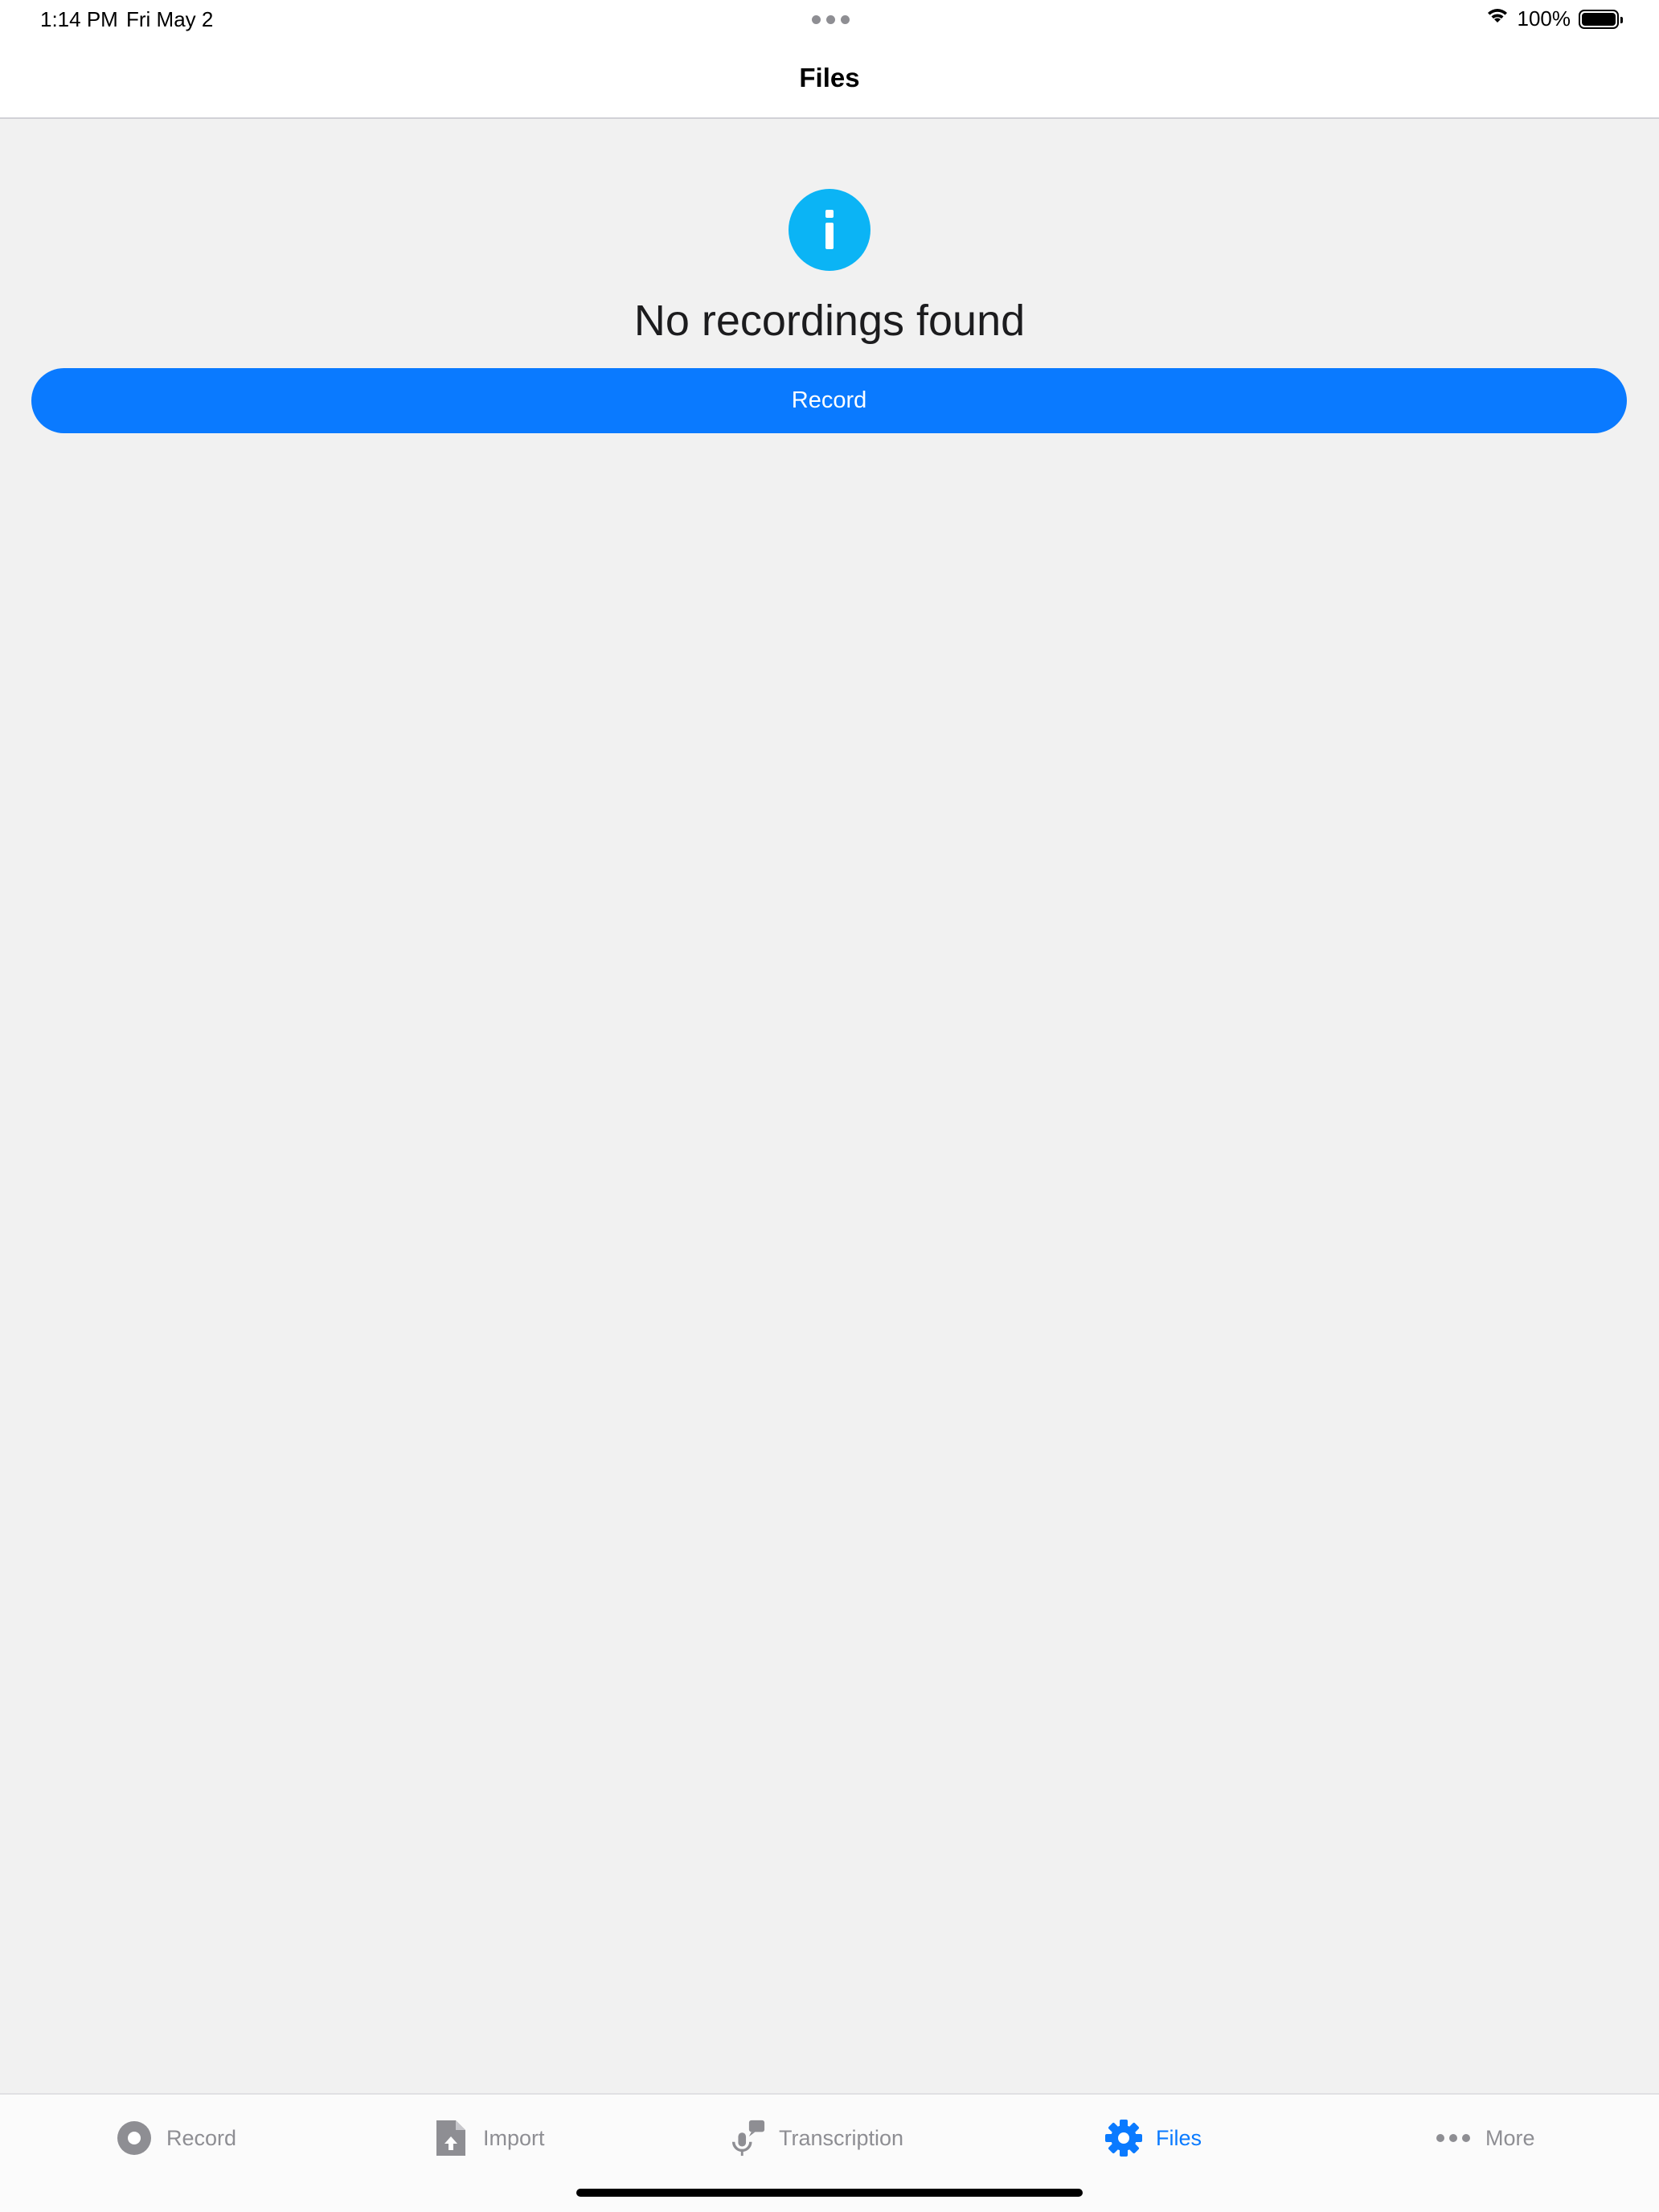 The width and height of the screenshot is (1659, 2212). Describe the element at coordinates (829, 2193) in the screenshot. I see `home-indicator` at that location.